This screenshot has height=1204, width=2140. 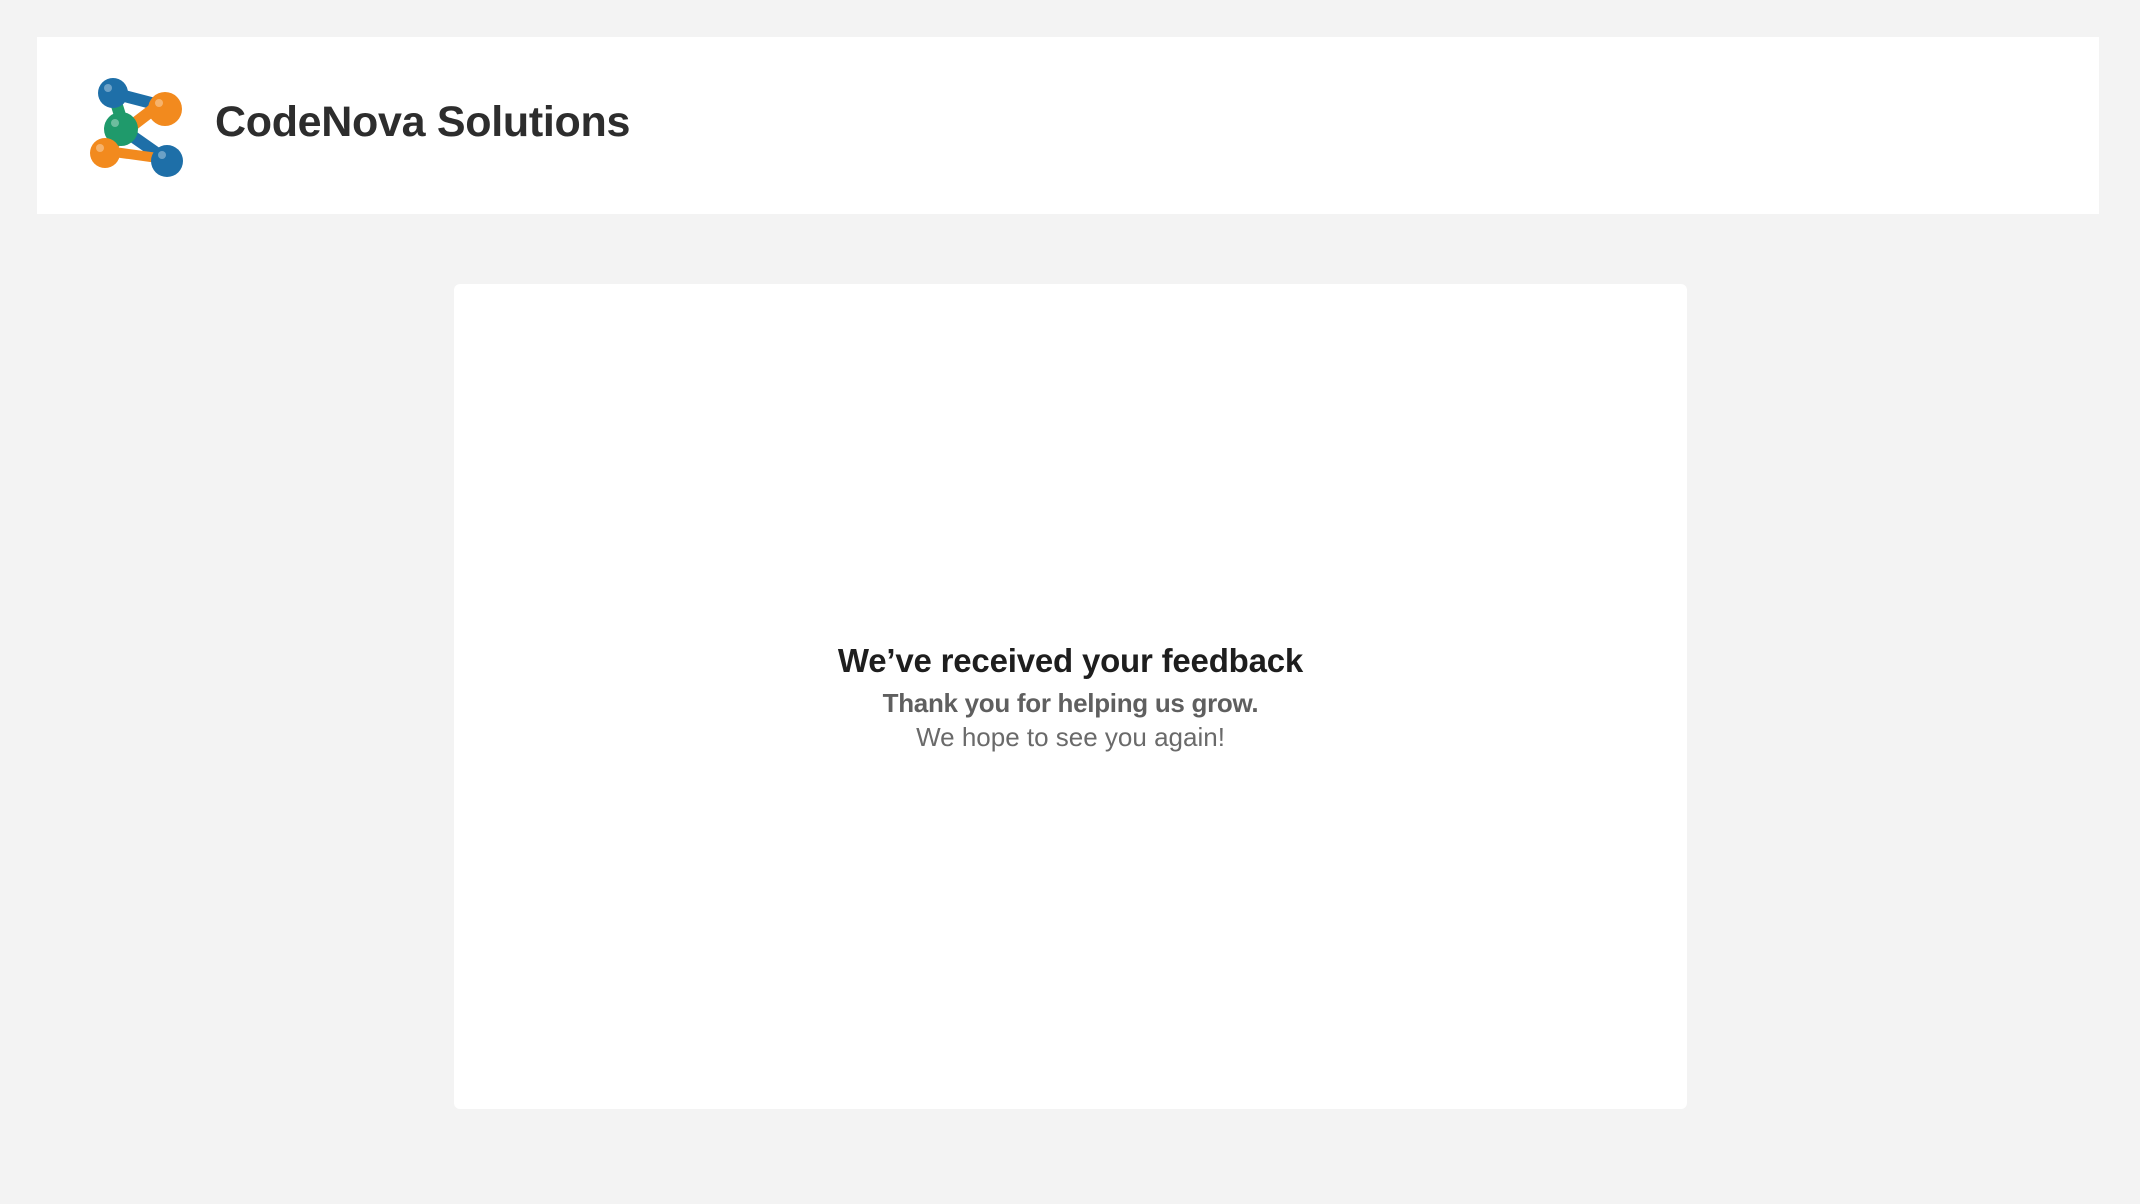 What do you see at coordinates (1070, 703) in the screenshot?
I see `confirmation-subtitle: Thank you for helping us grow.` at bounding box center [1070, 703].